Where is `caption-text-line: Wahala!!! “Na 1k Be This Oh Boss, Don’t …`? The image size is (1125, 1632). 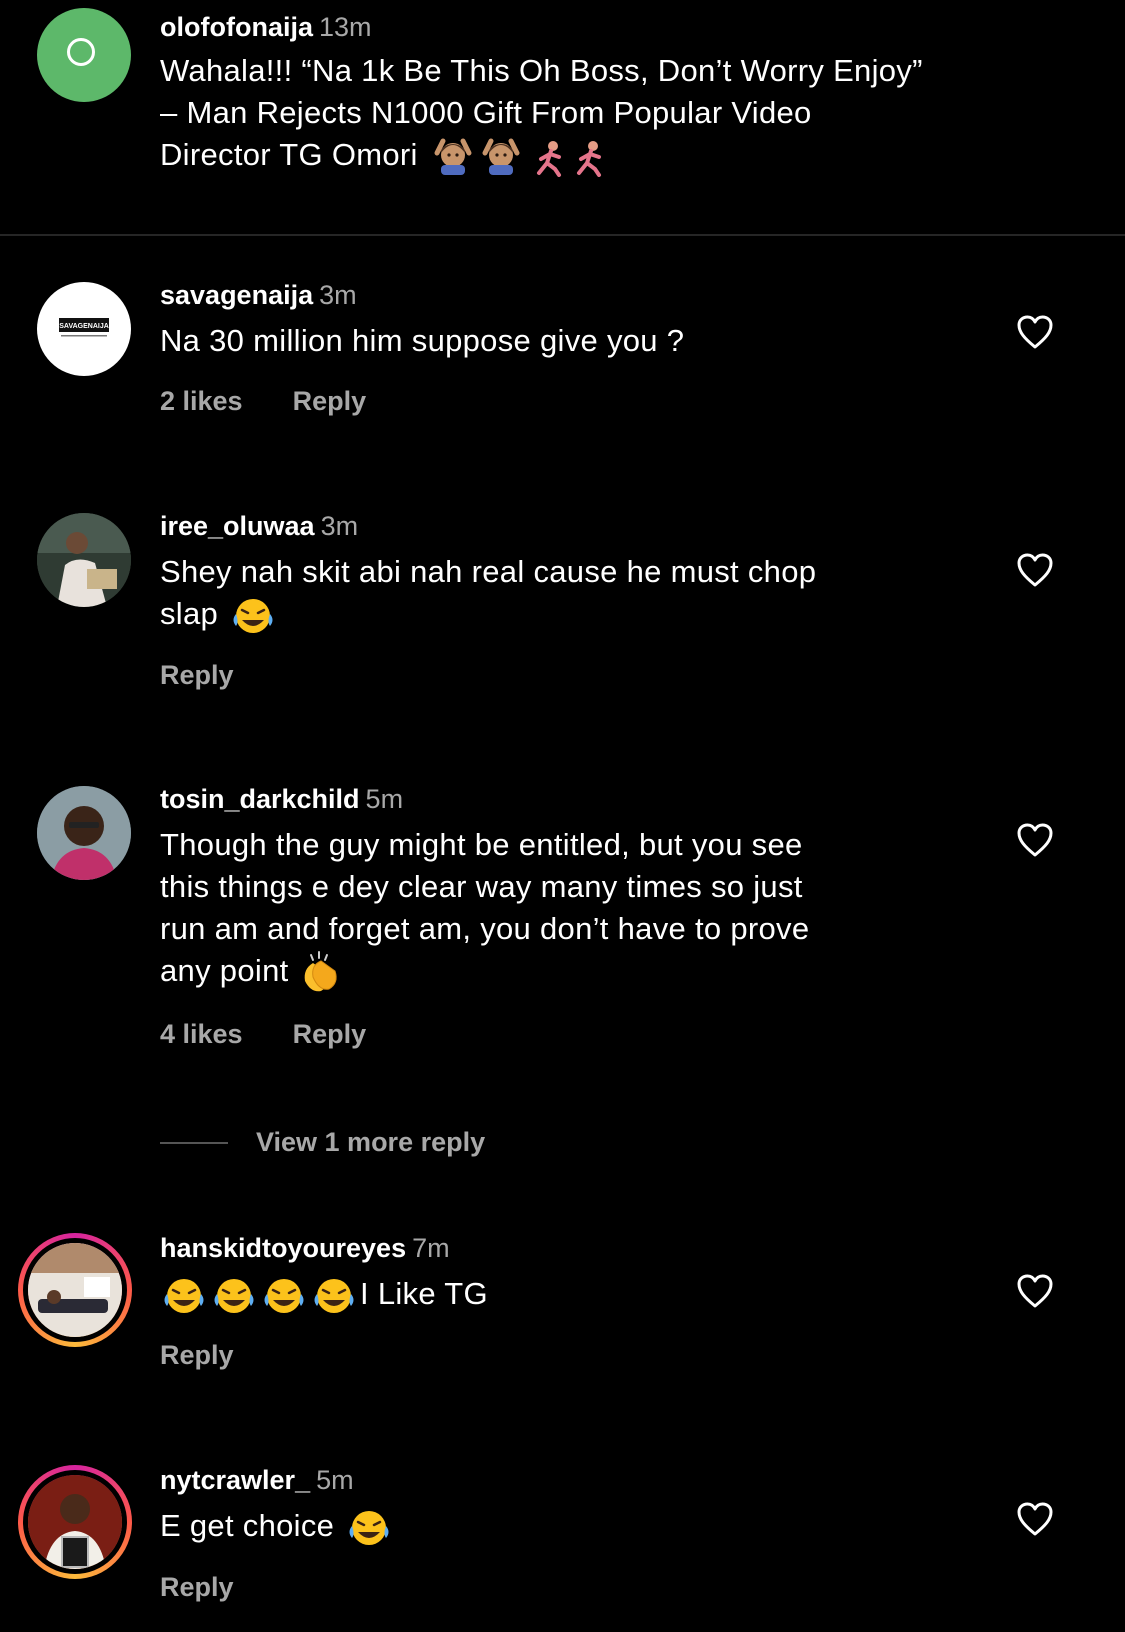 caption-text-line: Wahala!!! “Na 1k Be This Oh Boss, Don’t … is located at coordinates (541, 70).